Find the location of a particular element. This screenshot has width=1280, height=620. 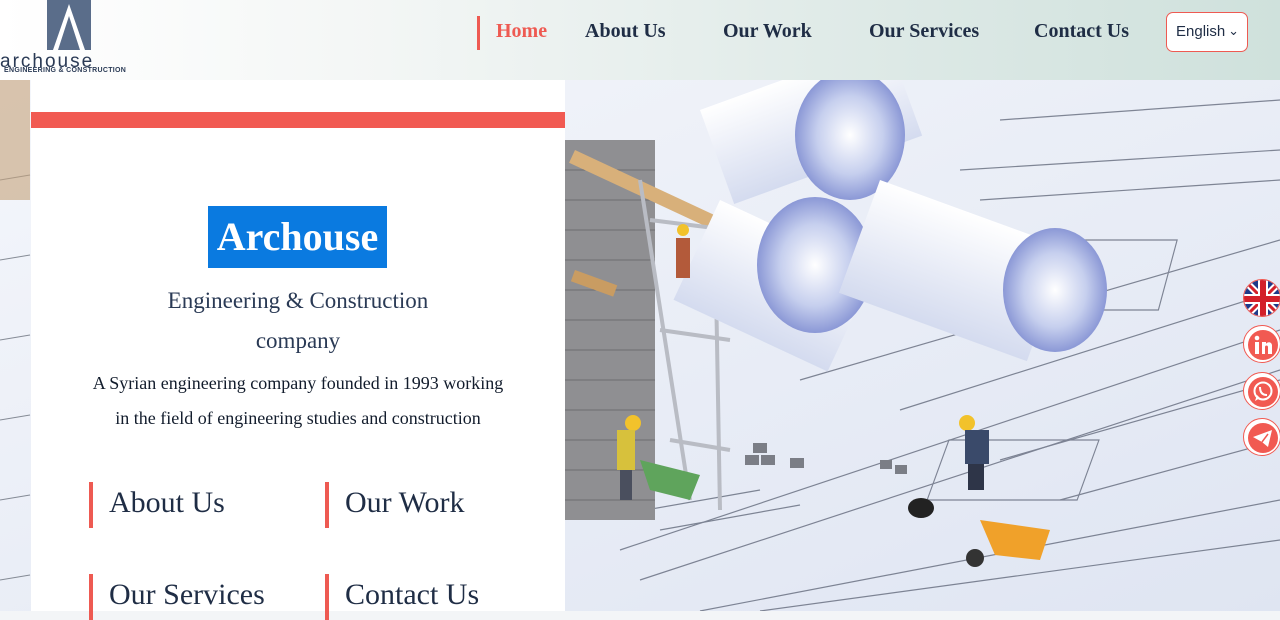

chevron-down-icon: ⌄ is located at coordinates (1233, 30).